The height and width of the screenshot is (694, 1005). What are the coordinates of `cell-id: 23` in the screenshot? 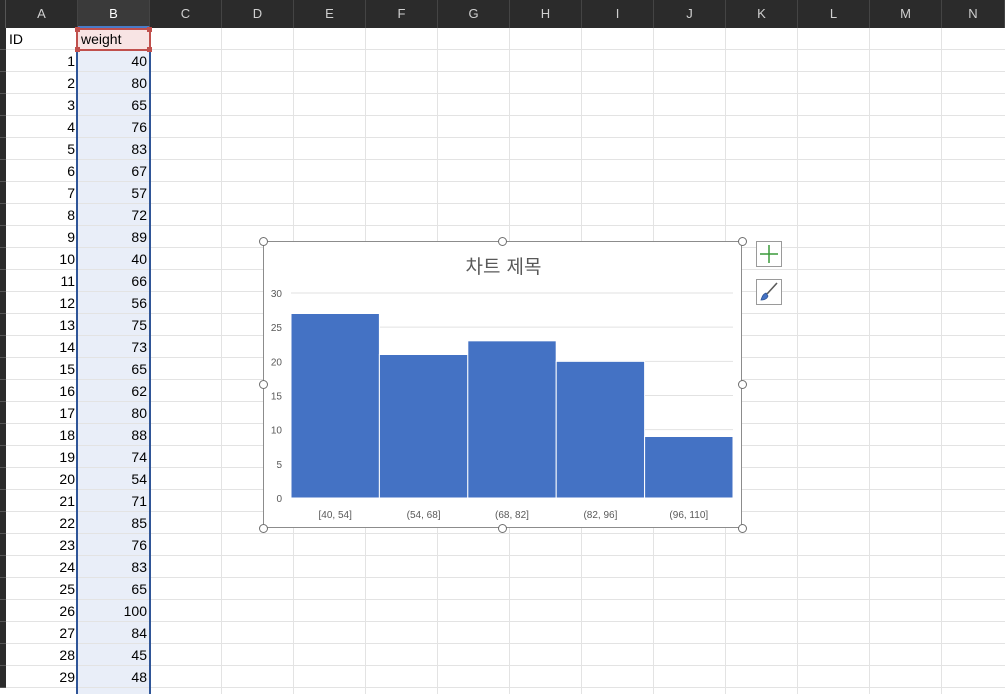 It's located at (42, 545).